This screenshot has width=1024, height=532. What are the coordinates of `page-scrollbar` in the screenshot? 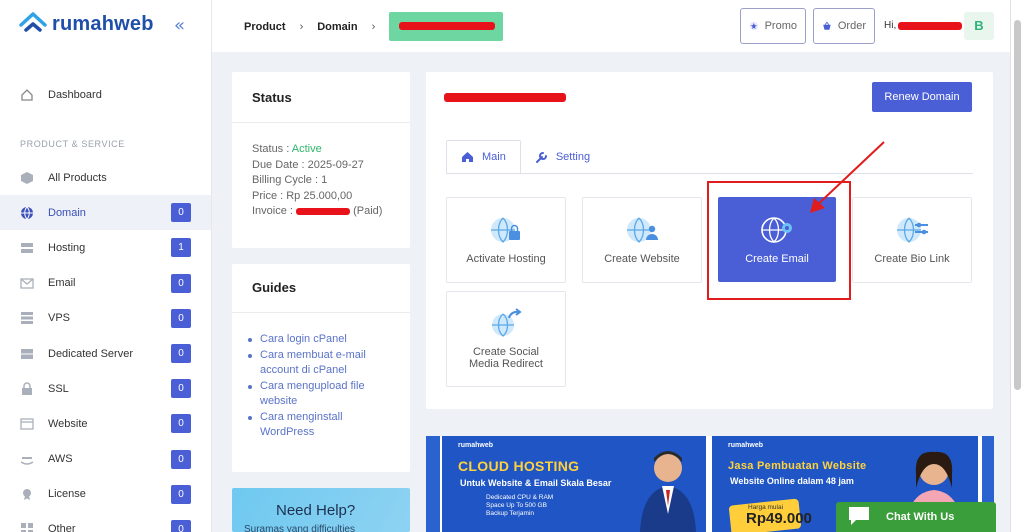 It's located at (1017, 266).